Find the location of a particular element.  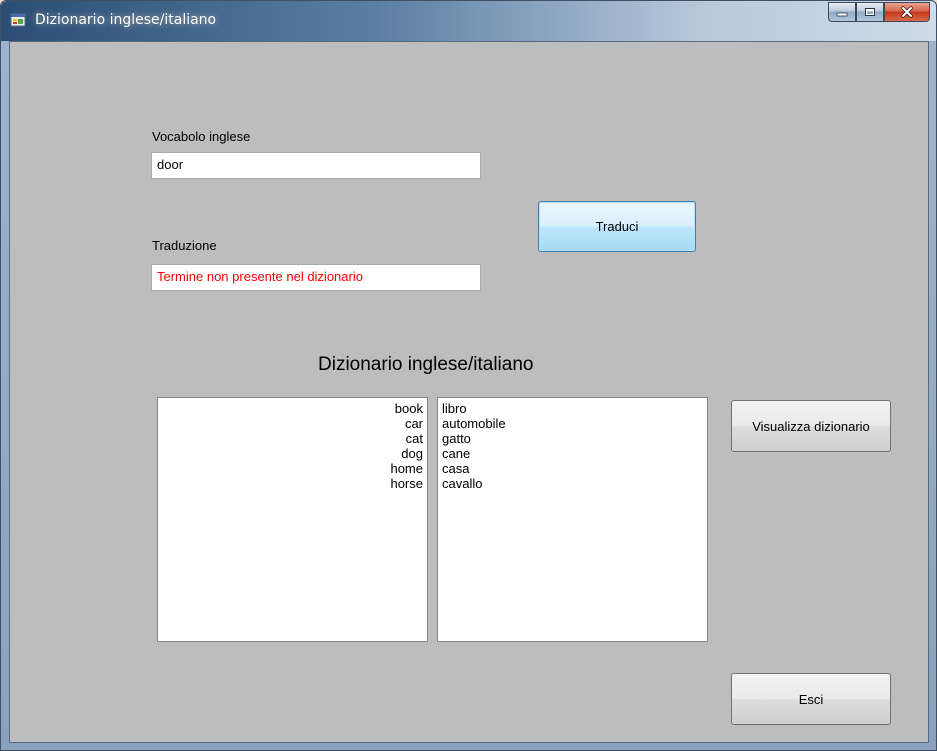

show-dictionary-button: Visualizza dizionario is located at coordinates (811, 426).